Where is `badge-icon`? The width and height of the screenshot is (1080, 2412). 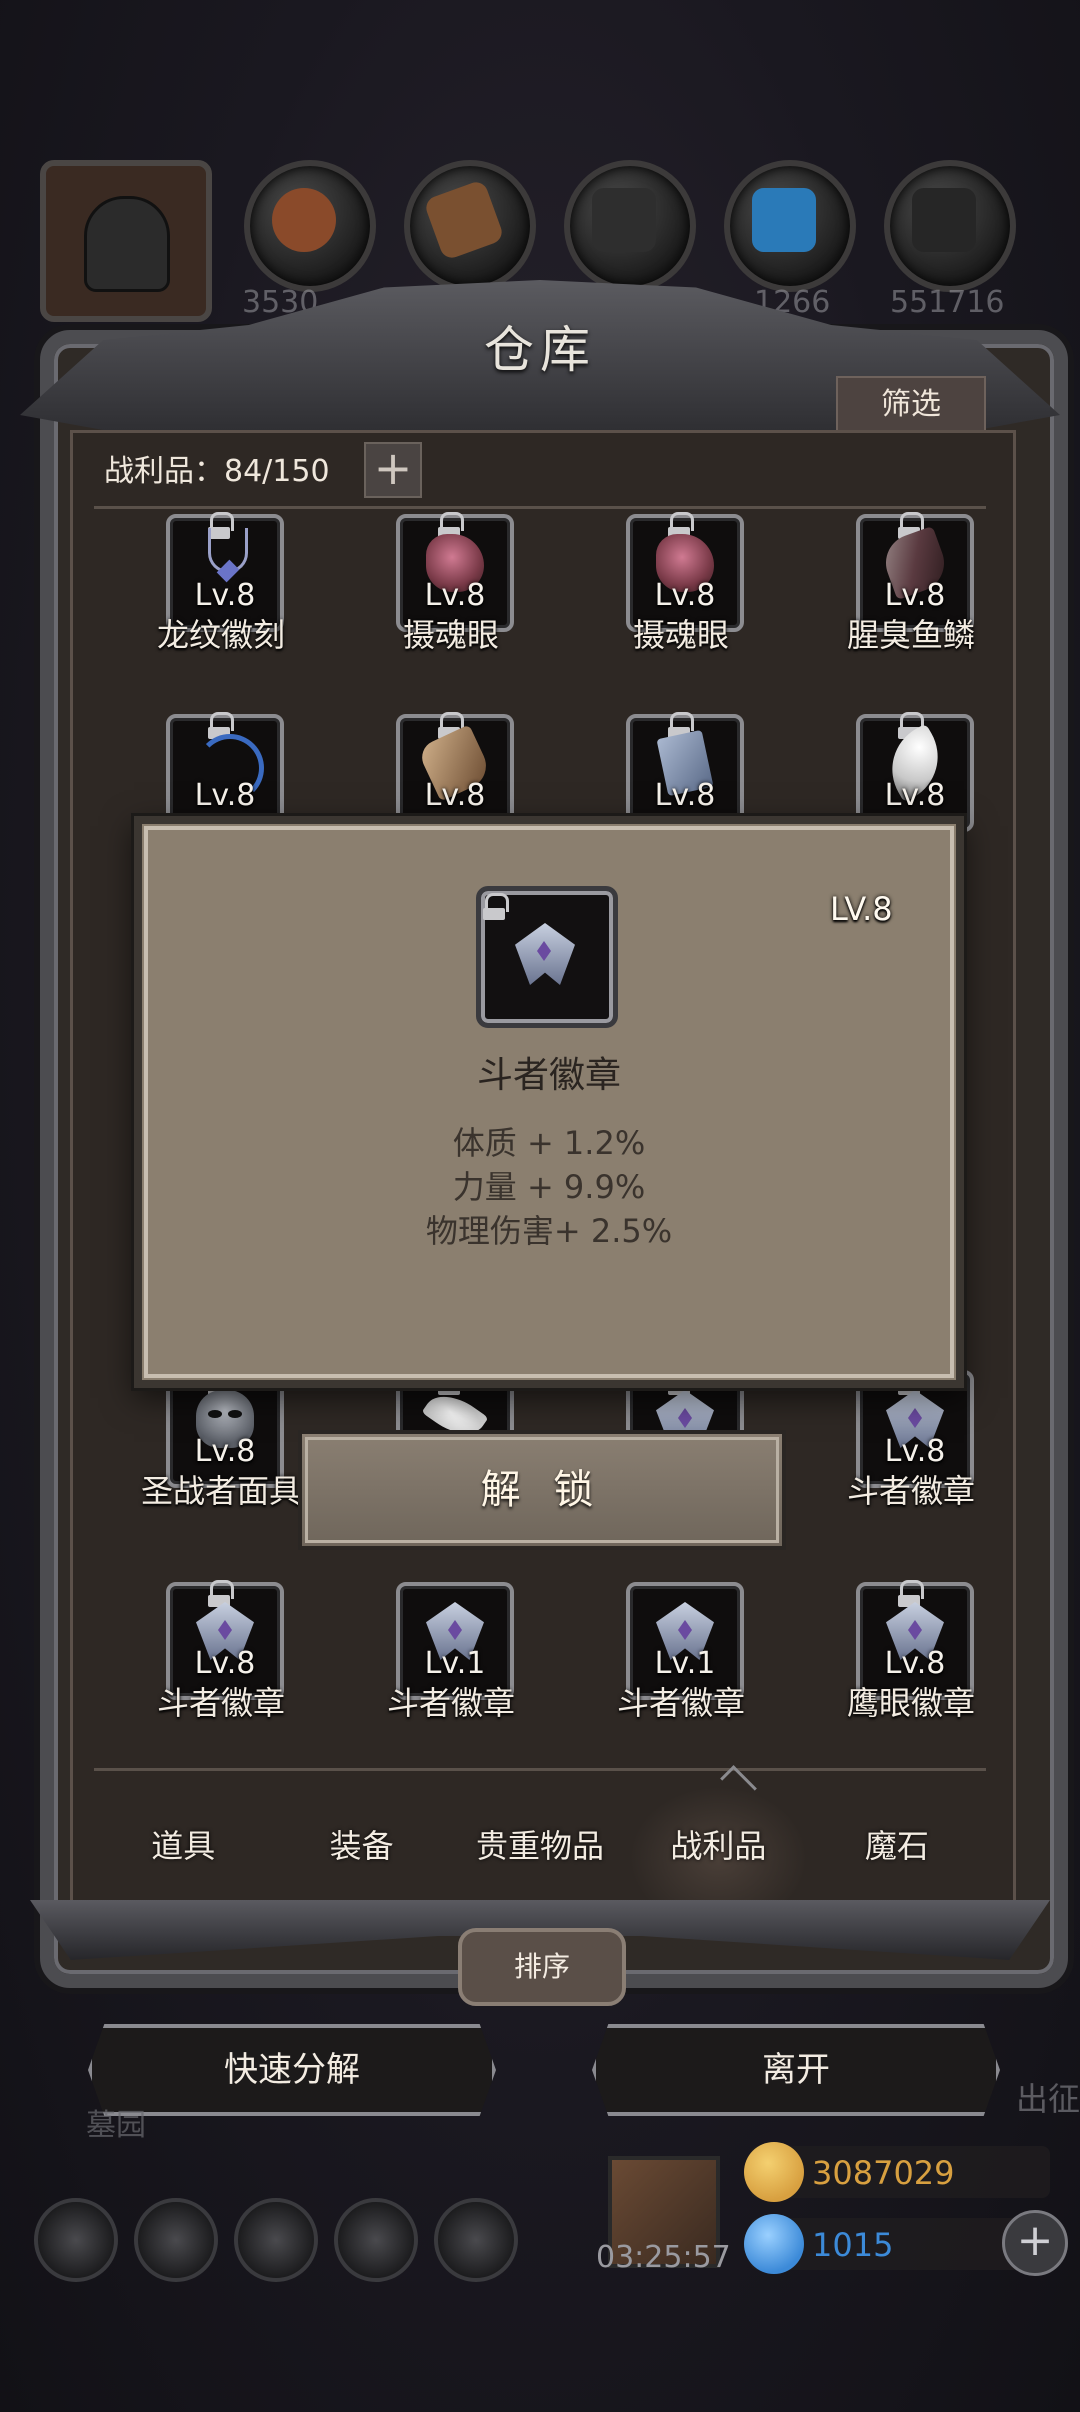 badge-icon is located at coordinates (545, 954).